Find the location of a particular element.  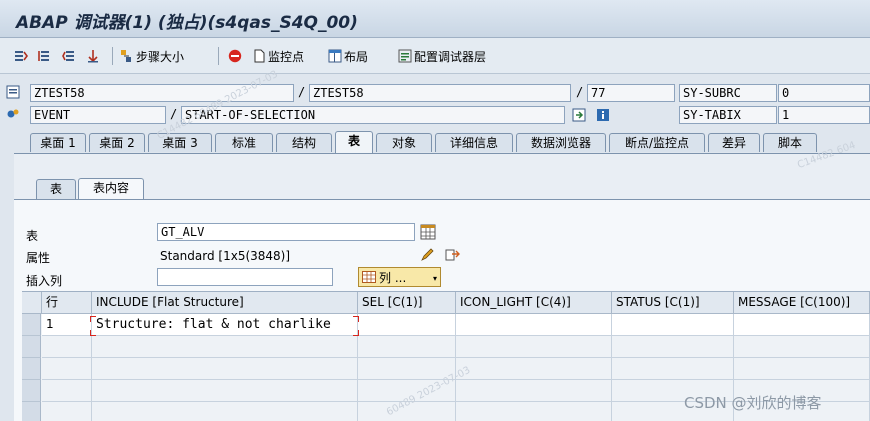

tab-data-browser: 数据浏览器 is located at coordinates (561, 142).